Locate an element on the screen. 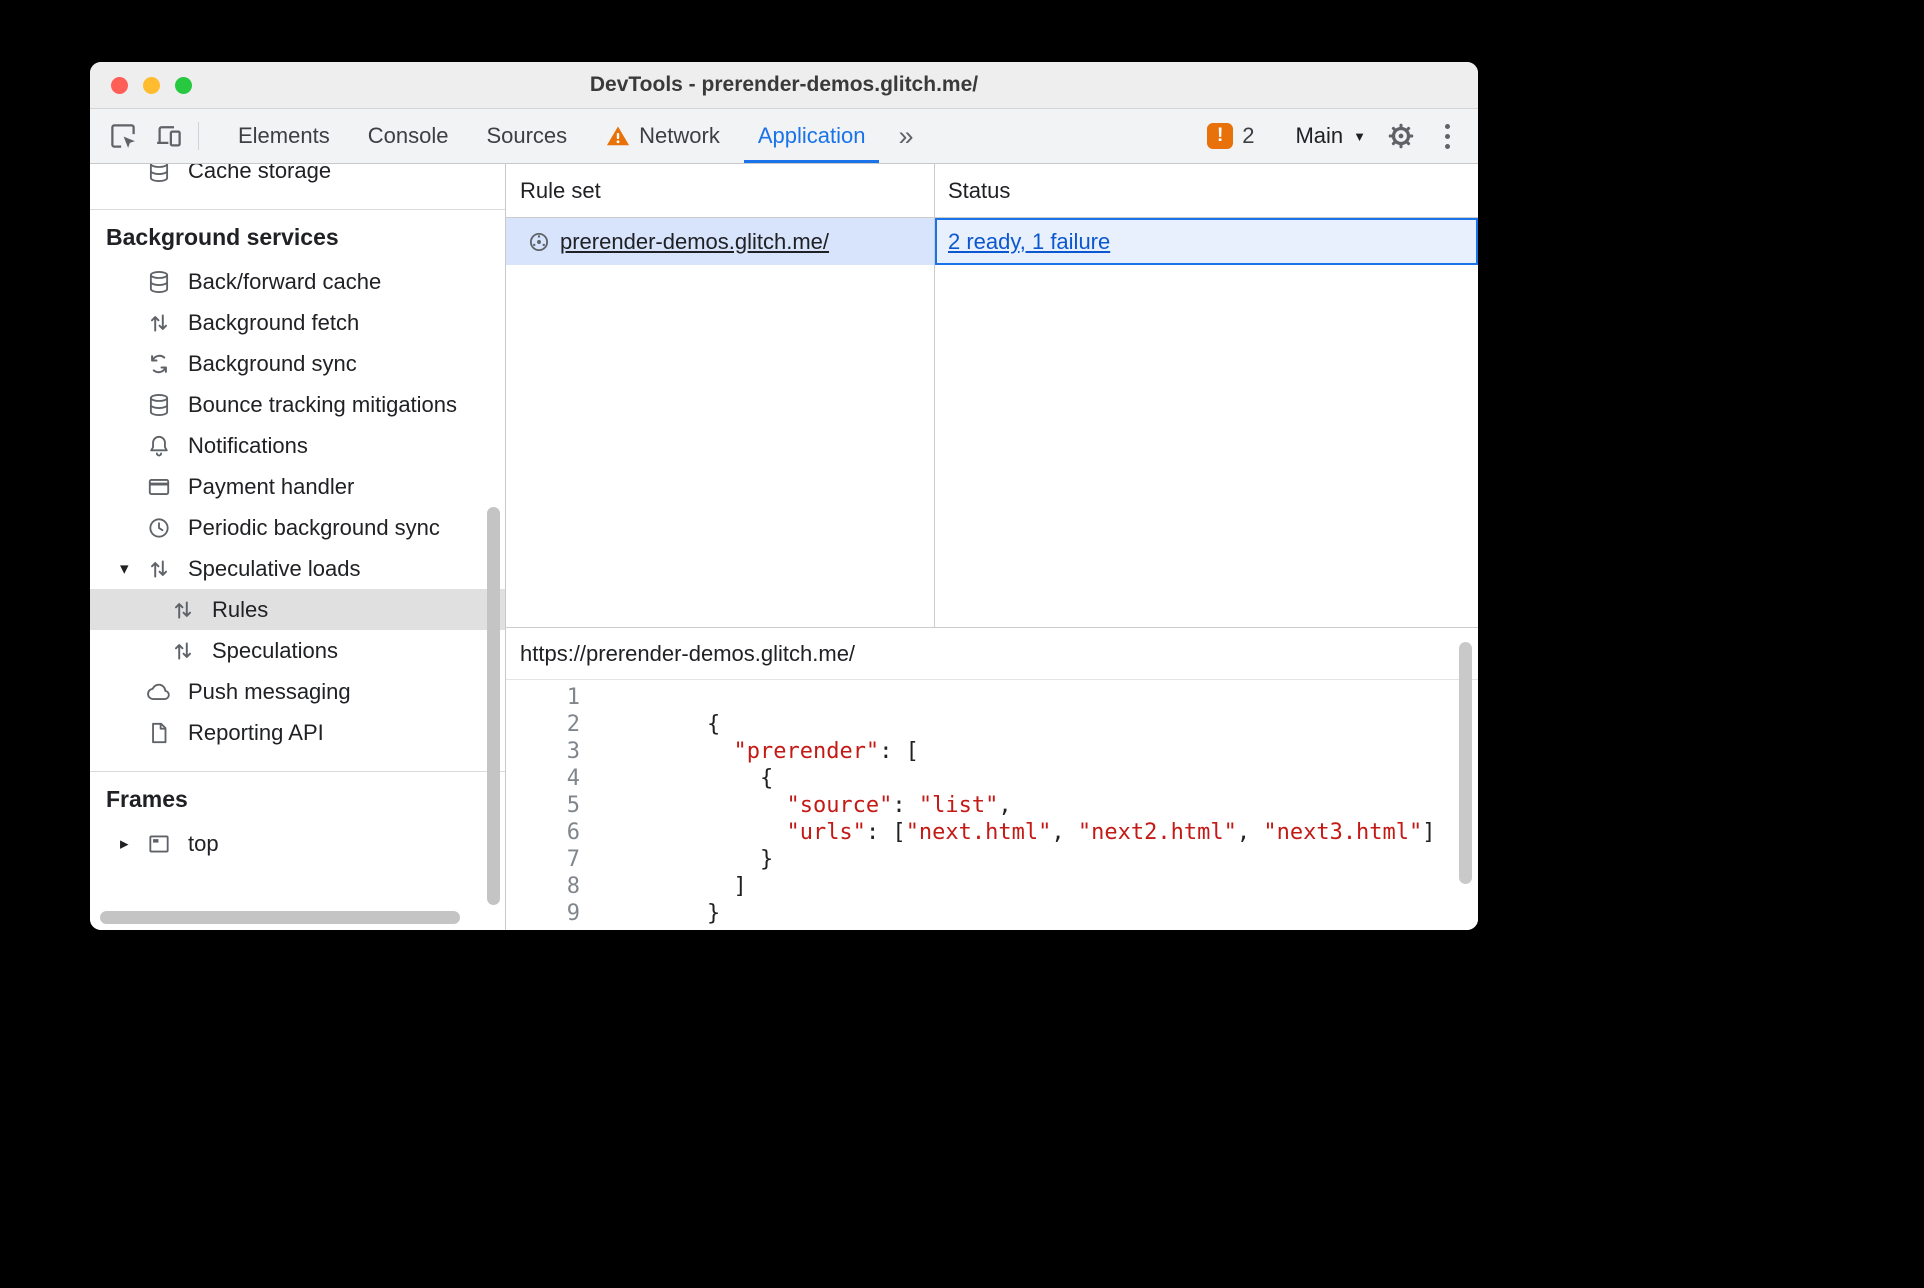 The height and width of the screenshot is (1288, 1924). sidebar-vertical-scrollbar is located at coordinates (493, 706).